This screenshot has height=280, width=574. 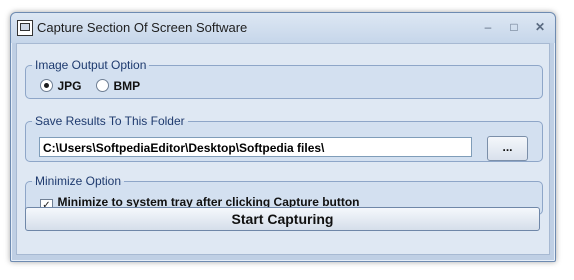 What do you see at coordinates (25, 28) in the screenshot?
I see `app-icon` at bounding box center [25, 28].